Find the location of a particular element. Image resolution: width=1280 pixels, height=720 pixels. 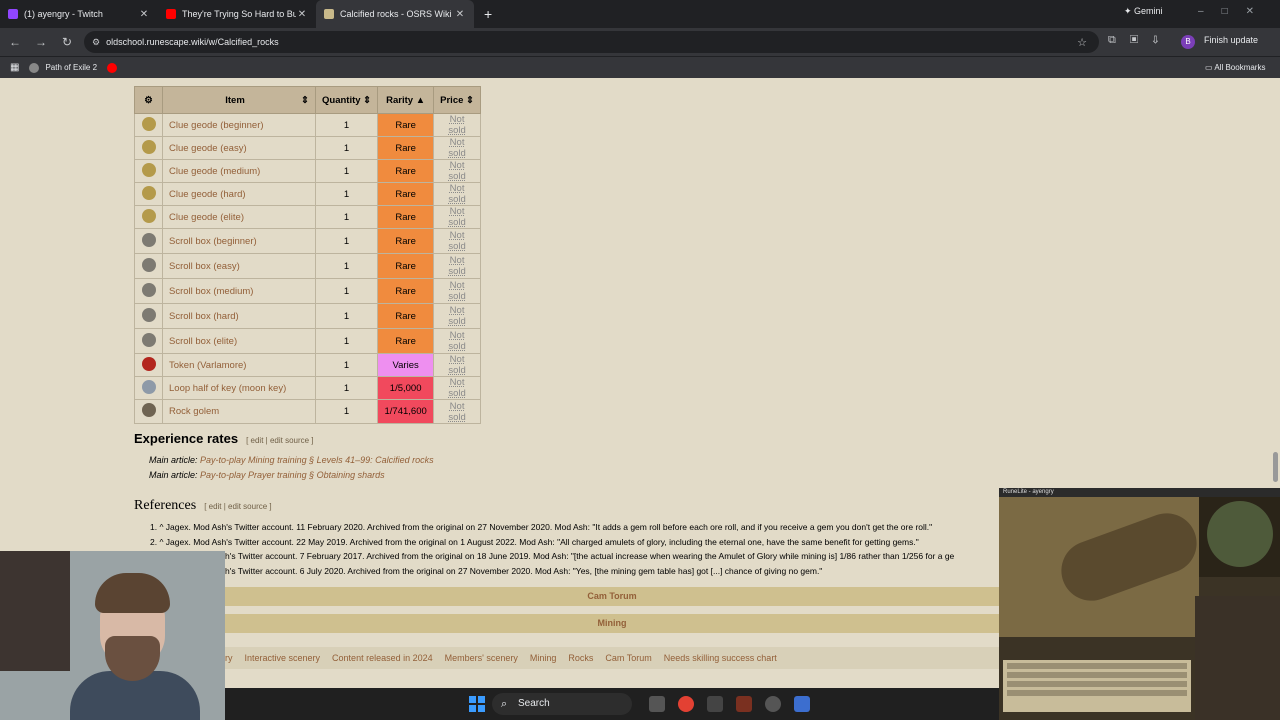

runelite-icon is located at coordinates (744, 704).